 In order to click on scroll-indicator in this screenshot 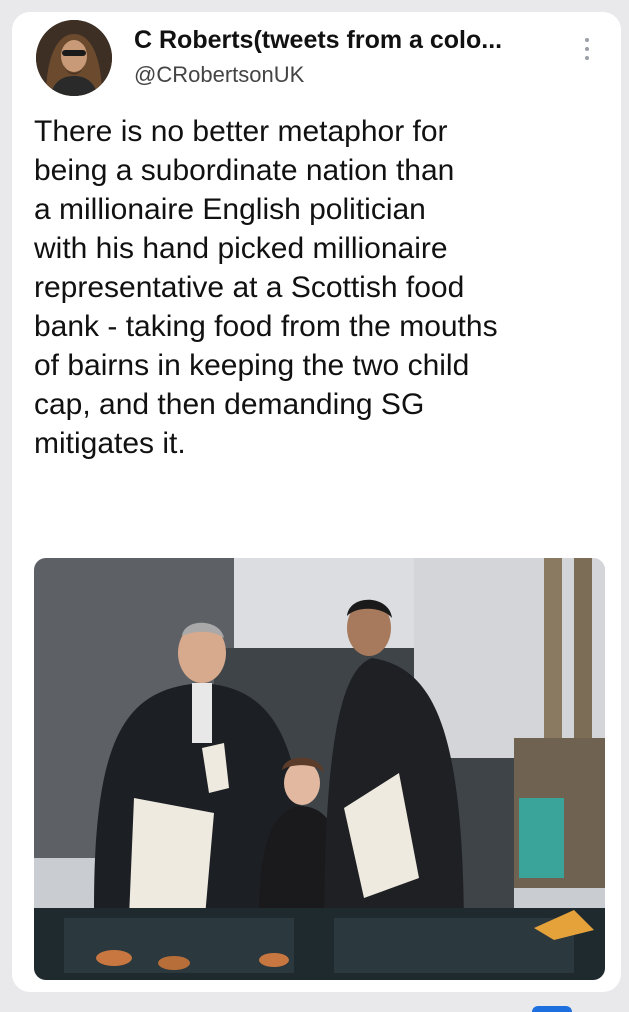, I will do `click(552, 1009)`.